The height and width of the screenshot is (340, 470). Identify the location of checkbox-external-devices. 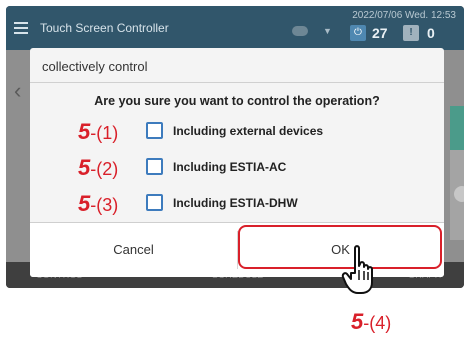
(154, 130).